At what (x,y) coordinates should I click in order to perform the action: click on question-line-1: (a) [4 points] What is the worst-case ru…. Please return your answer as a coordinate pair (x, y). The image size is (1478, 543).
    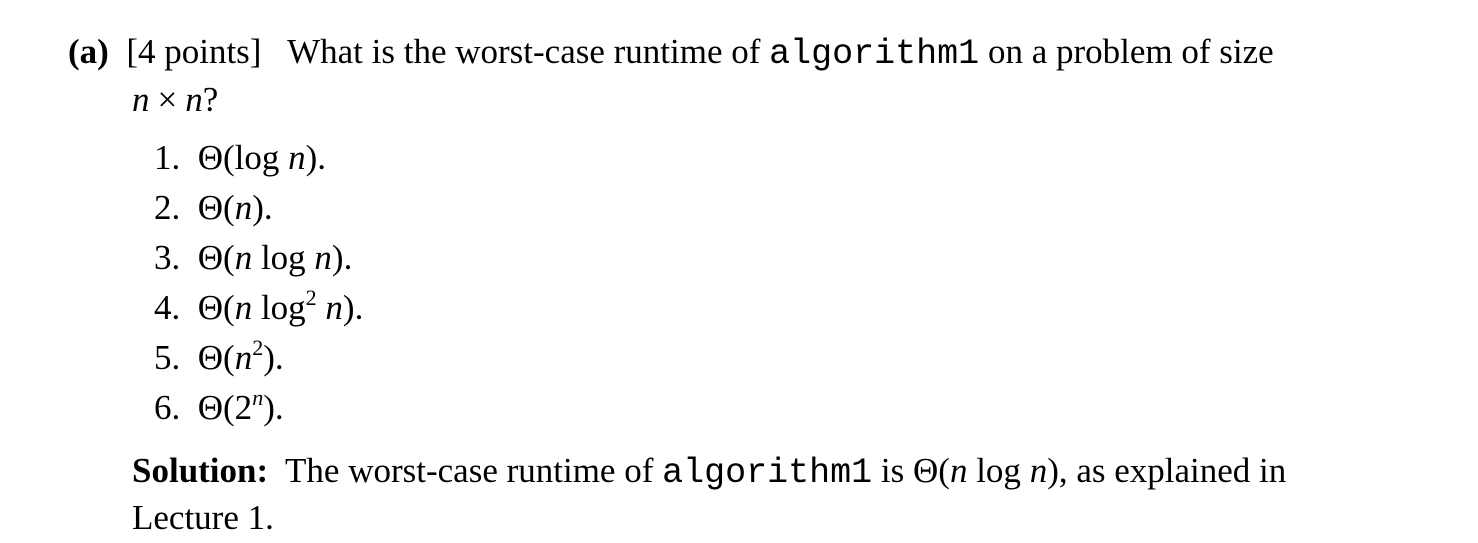
    Looking at the image, I should click on (671, 53).